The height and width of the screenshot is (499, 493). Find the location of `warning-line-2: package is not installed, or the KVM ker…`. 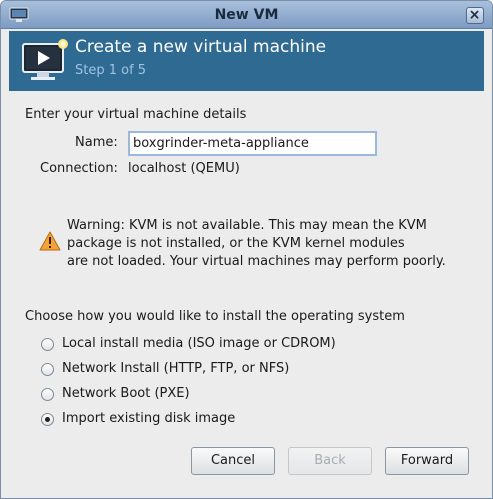

warning-line-2: package is not installed, or the KVM ker… is located at coordinates (236, 243).